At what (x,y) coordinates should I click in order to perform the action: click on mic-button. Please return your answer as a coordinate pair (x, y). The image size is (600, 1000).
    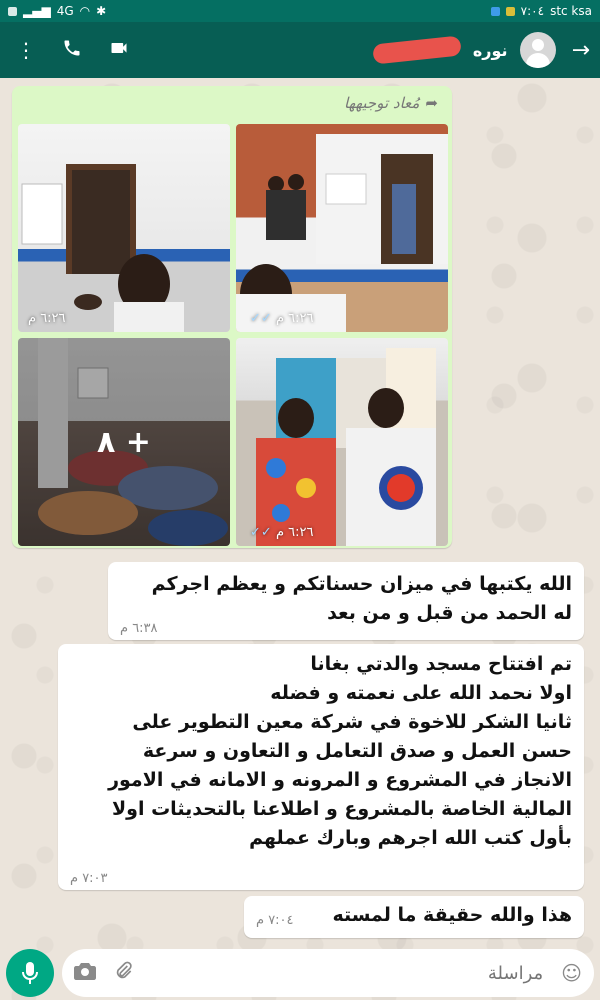
    Looking at the image, I should click on (30, 973).